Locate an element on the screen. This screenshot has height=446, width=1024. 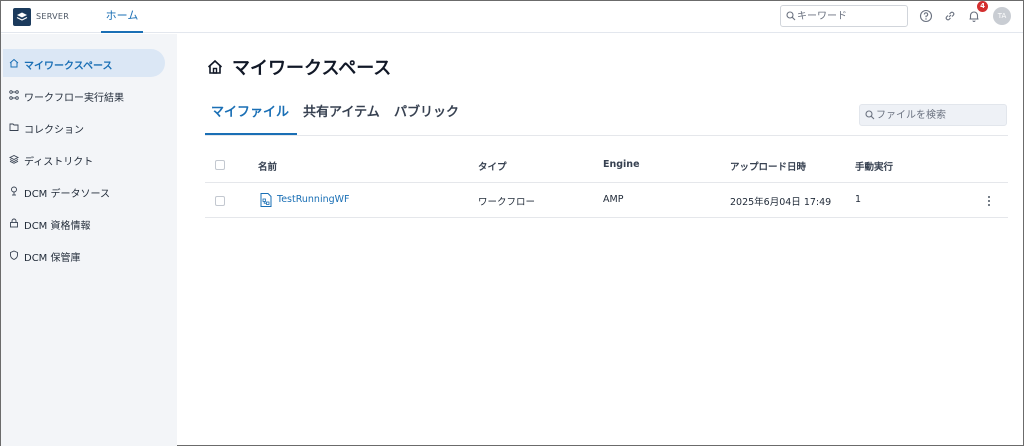
file-manual-runs: 1 is located at coordinates (858, 199).